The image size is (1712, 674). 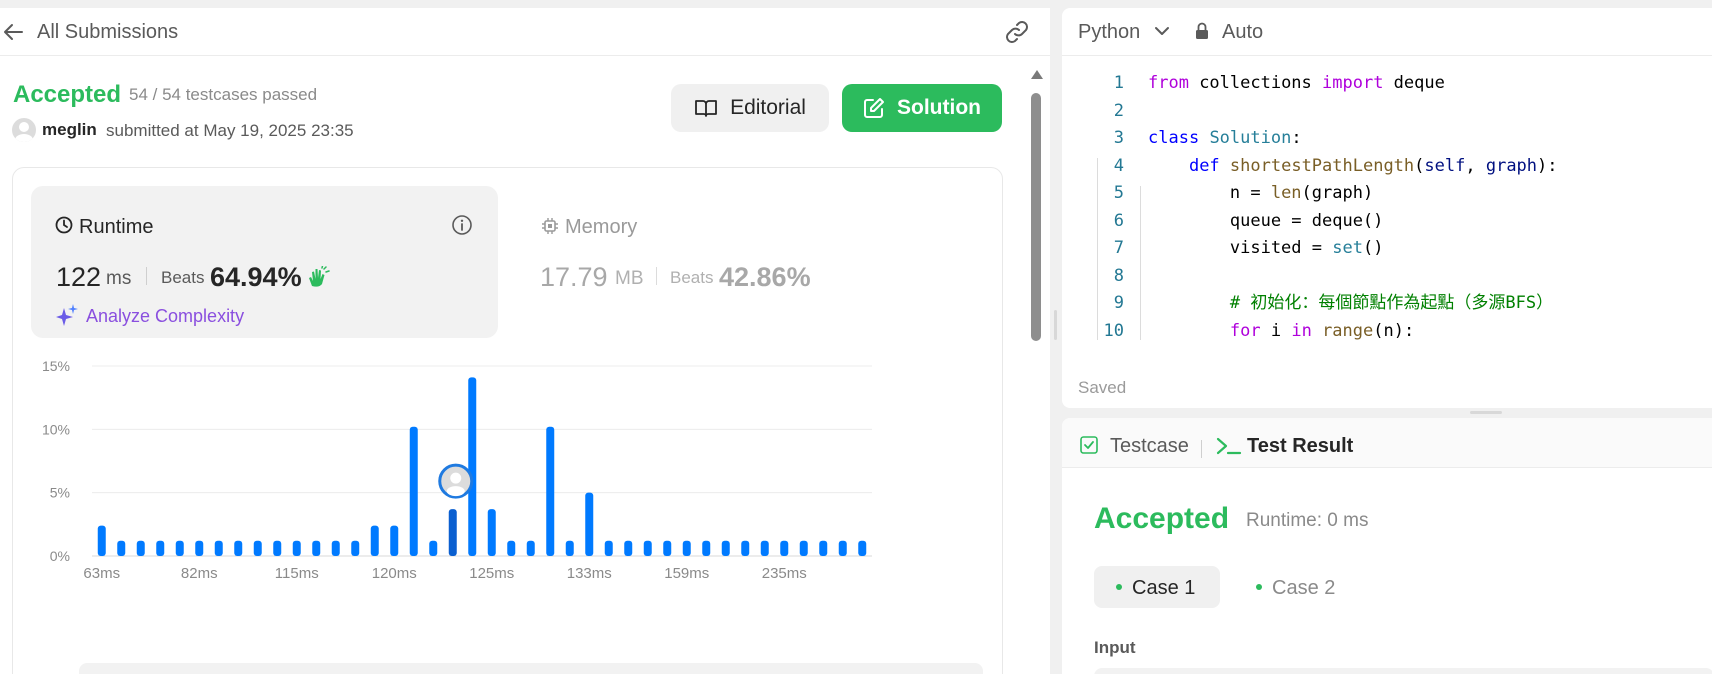 What do you see at coordinates (13, 32) in the screenshot?
I see `back-arrow-icon` at bounding box center [13, 32].